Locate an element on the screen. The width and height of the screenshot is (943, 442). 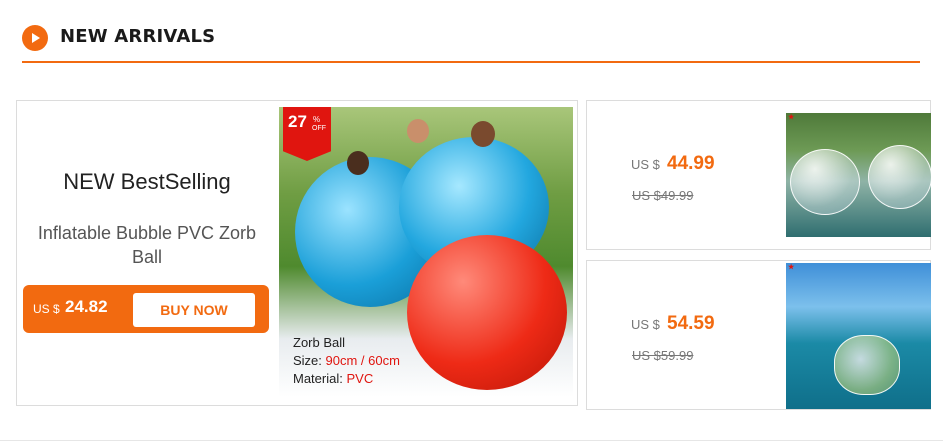
side-product-card: US $ 44.99 US $49.99 ★ is located at coordinates (758, 175).